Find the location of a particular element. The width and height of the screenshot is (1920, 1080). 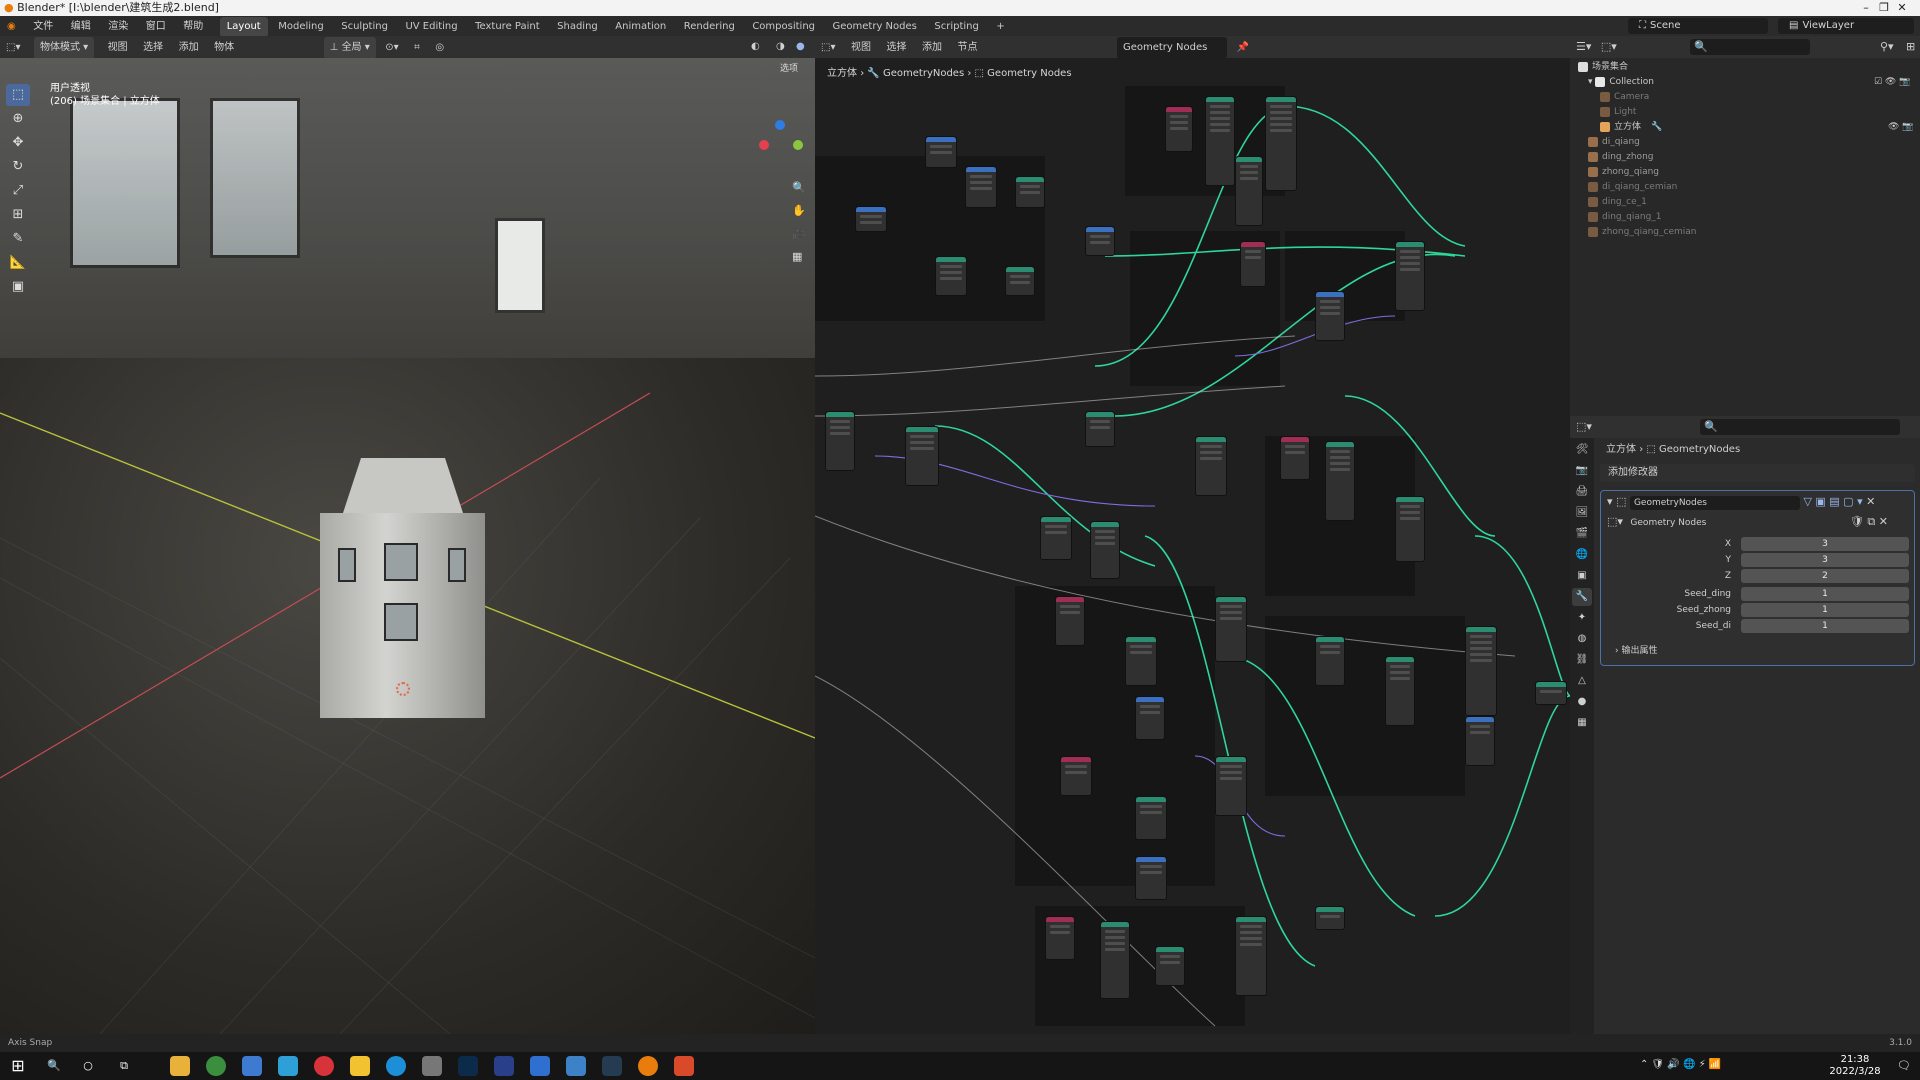

mail-icon is located at coordinates (540, 1066).